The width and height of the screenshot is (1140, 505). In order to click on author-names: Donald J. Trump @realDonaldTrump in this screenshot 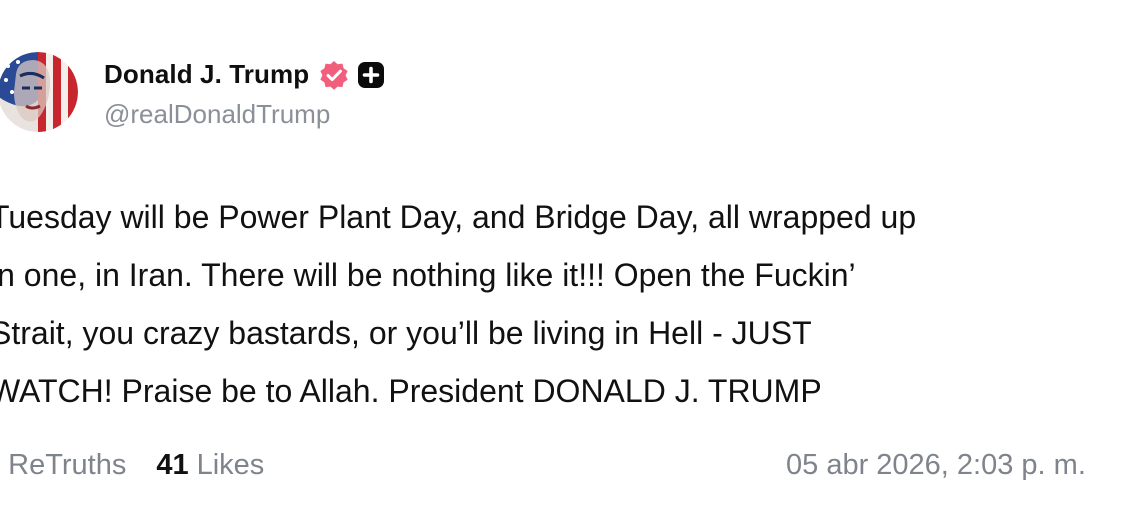, I will do `click(244, 92)`.